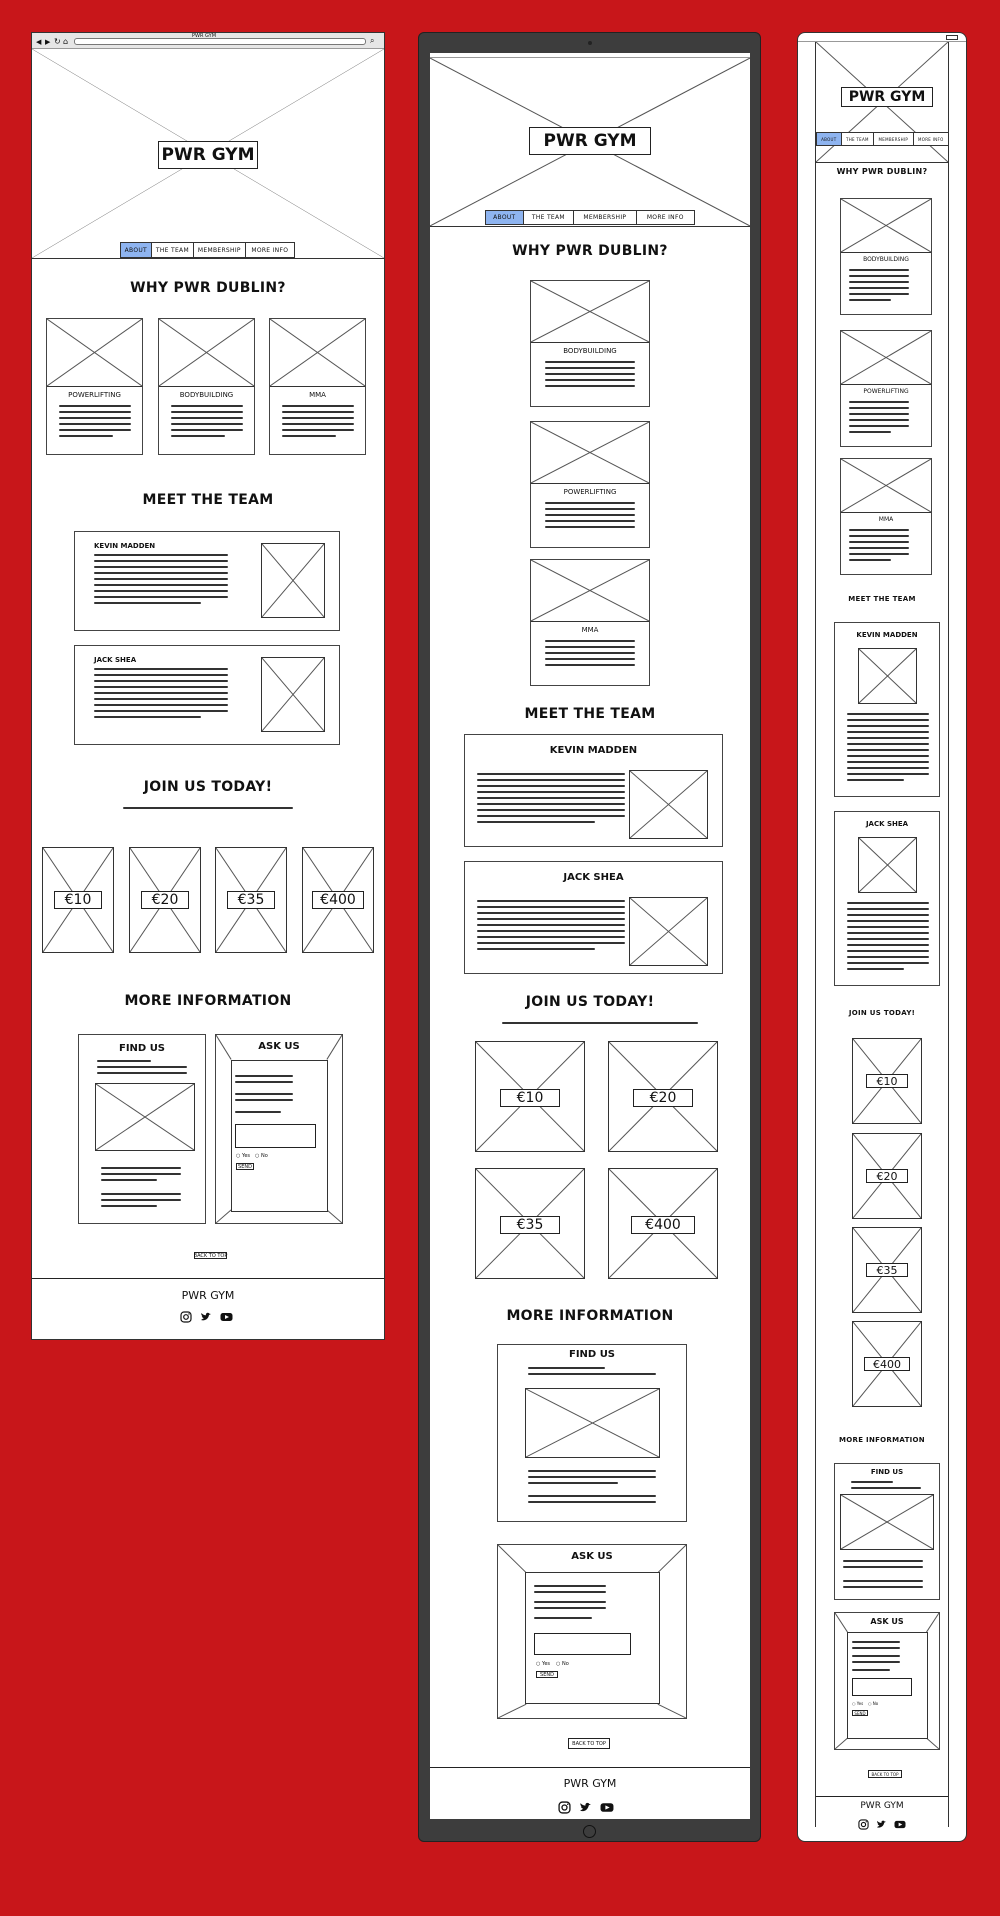 The width and height of the screenshot is (1000, 1916). I want to click on battery-icon, so click(952, 37).